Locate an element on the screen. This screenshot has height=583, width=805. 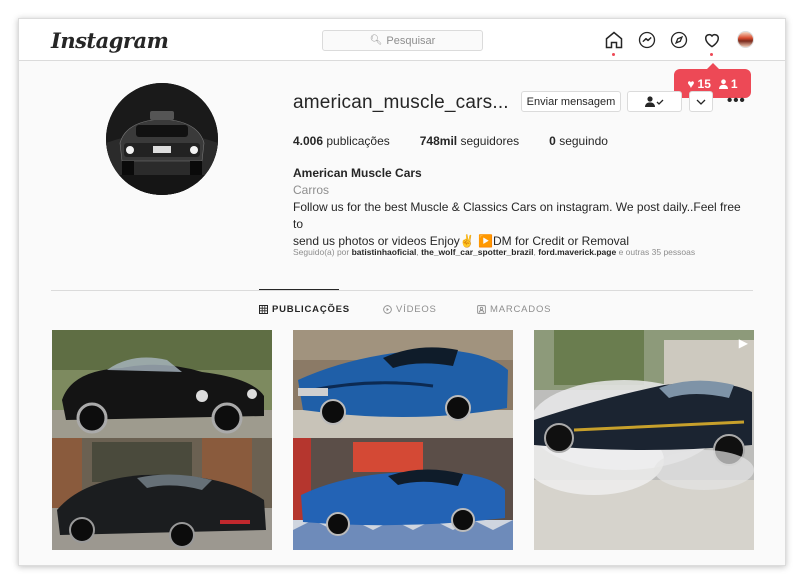
person-check-icon is located at coordinates (653, 101).